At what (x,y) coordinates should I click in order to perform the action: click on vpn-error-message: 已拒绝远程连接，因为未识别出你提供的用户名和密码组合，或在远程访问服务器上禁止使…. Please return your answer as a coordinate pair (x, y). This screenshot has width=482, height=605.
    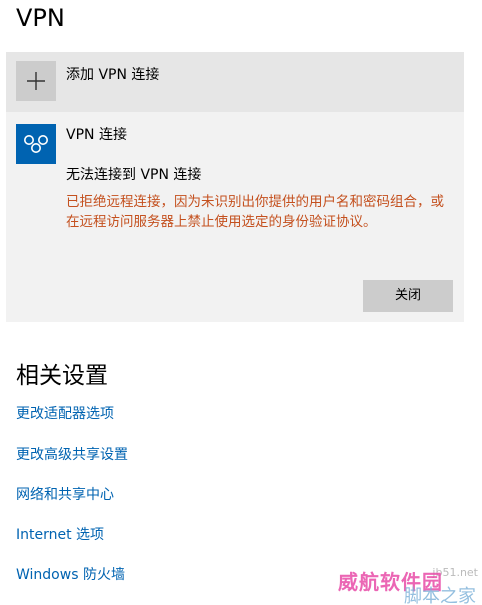
    Looking at the image, I should click on (255, 212).